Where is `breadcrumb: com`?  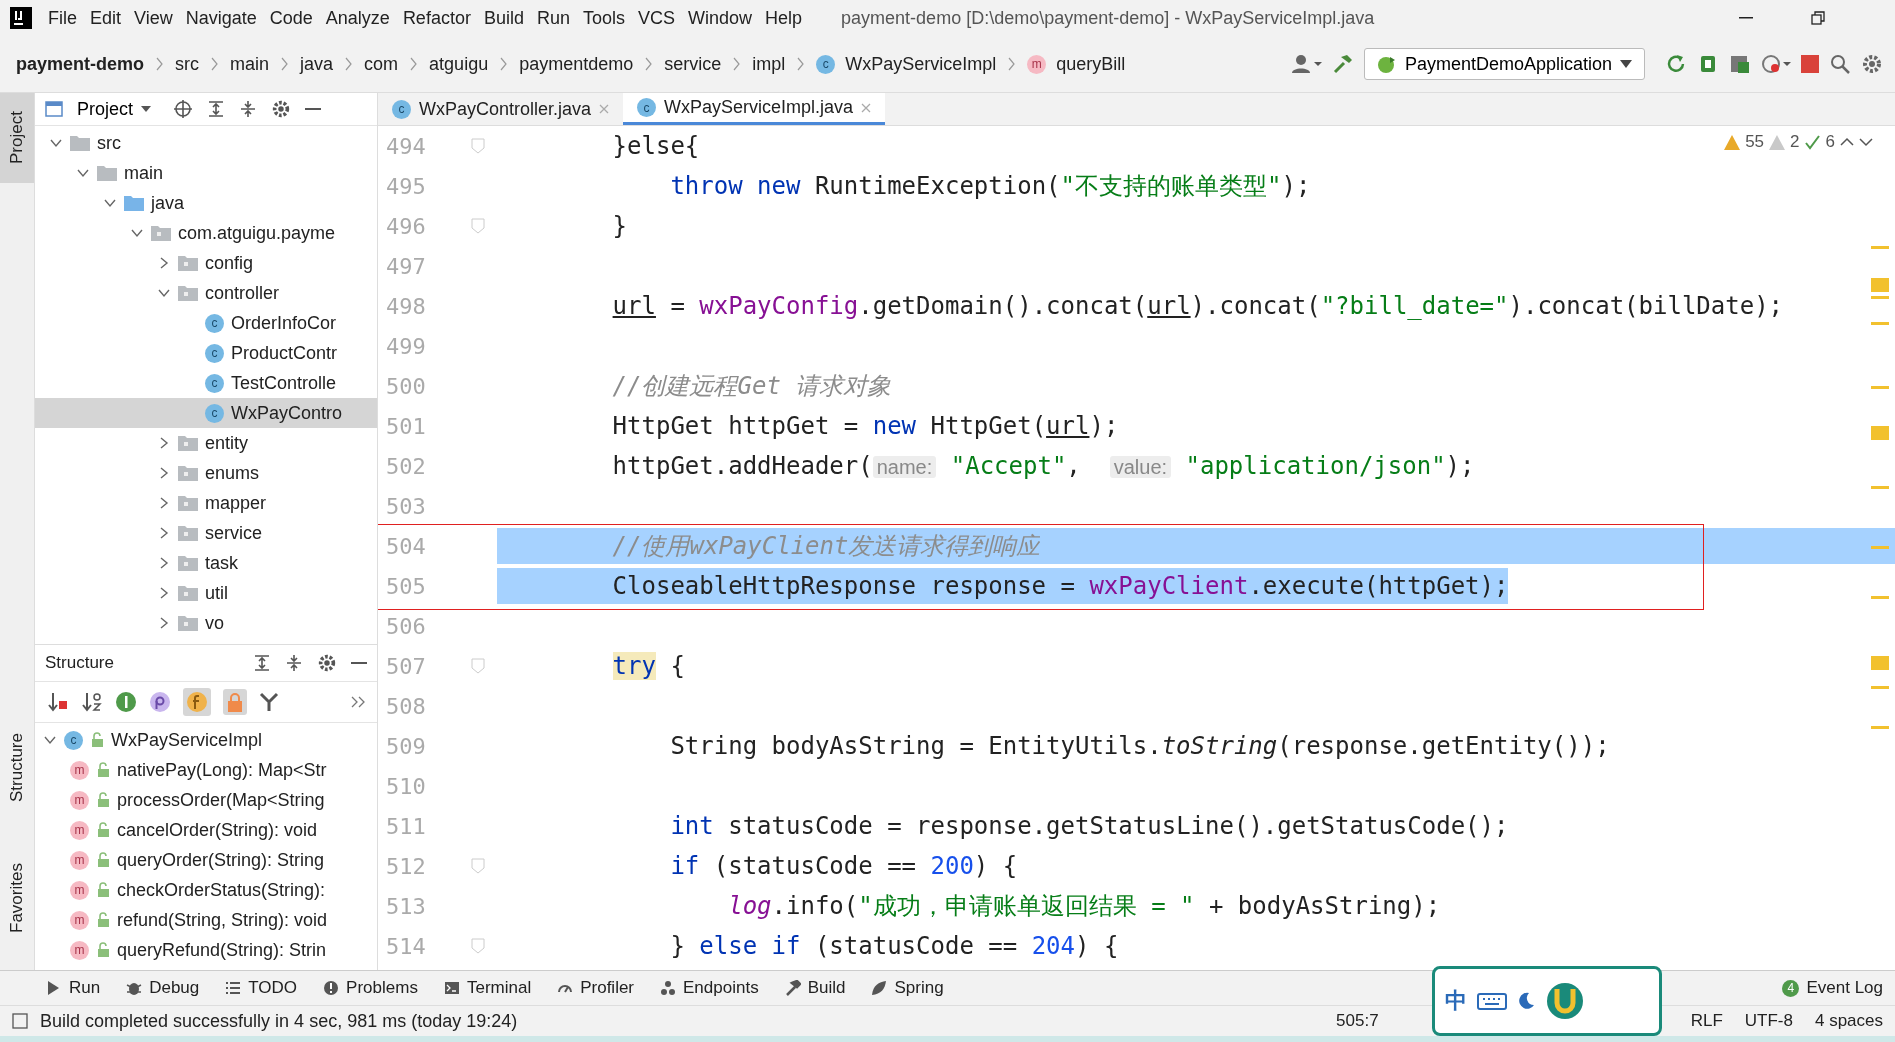
breadcrumb: com is located at coordinates (381, 64).